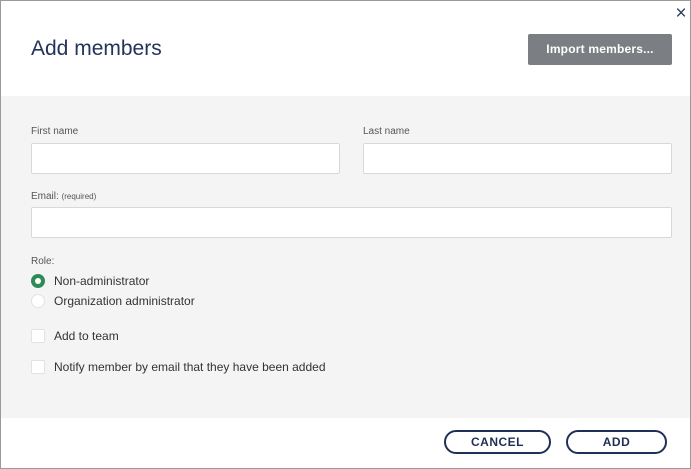 This screenshot has width=691, height=469. Describe the element at coordinates (79, 196) in the screenshot. I see `email-required-note: (required)` at that location.